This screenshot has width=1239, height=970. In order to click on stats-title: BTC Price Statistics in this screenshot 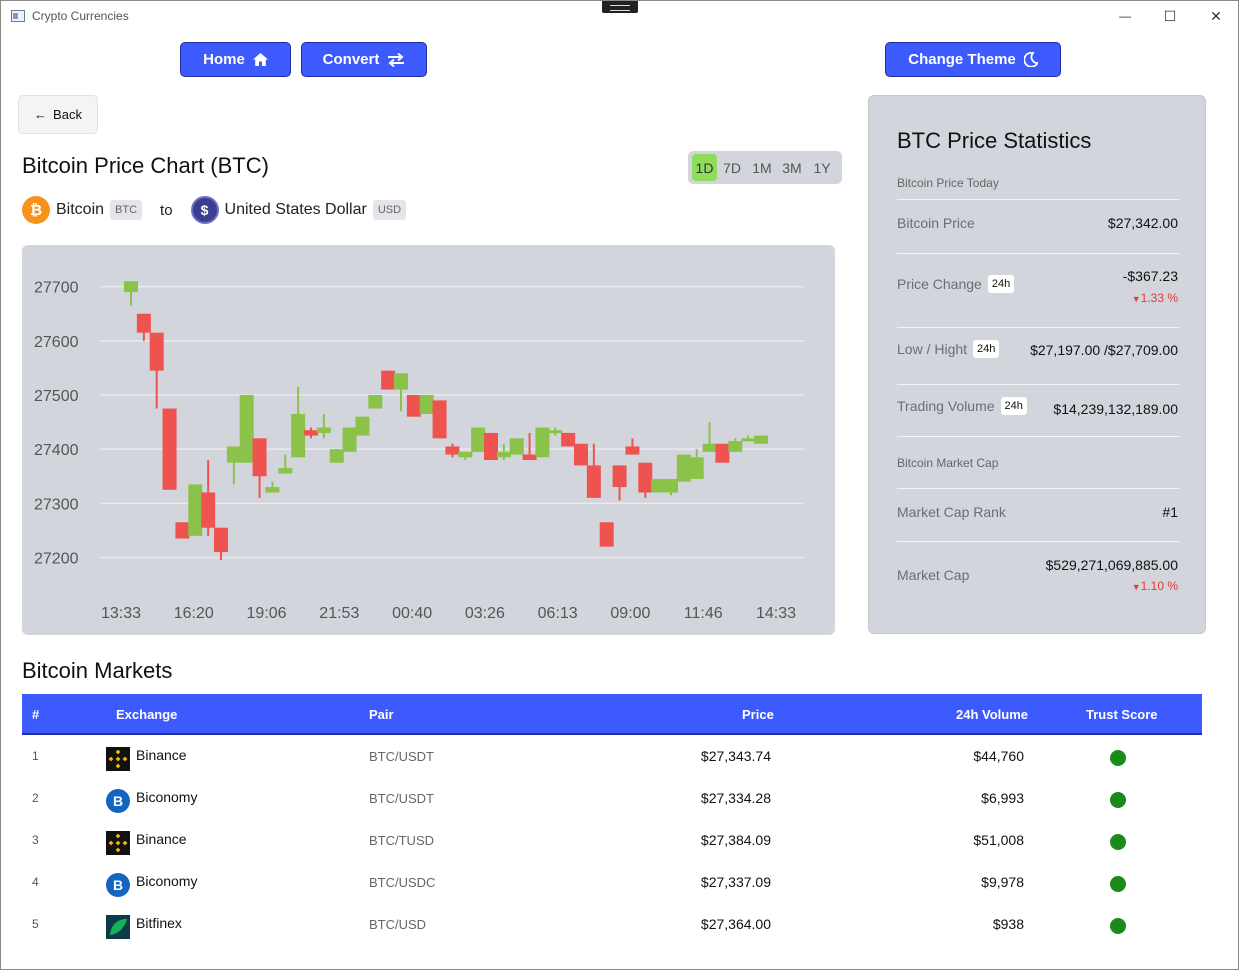, I will do `click(994, 140)`.